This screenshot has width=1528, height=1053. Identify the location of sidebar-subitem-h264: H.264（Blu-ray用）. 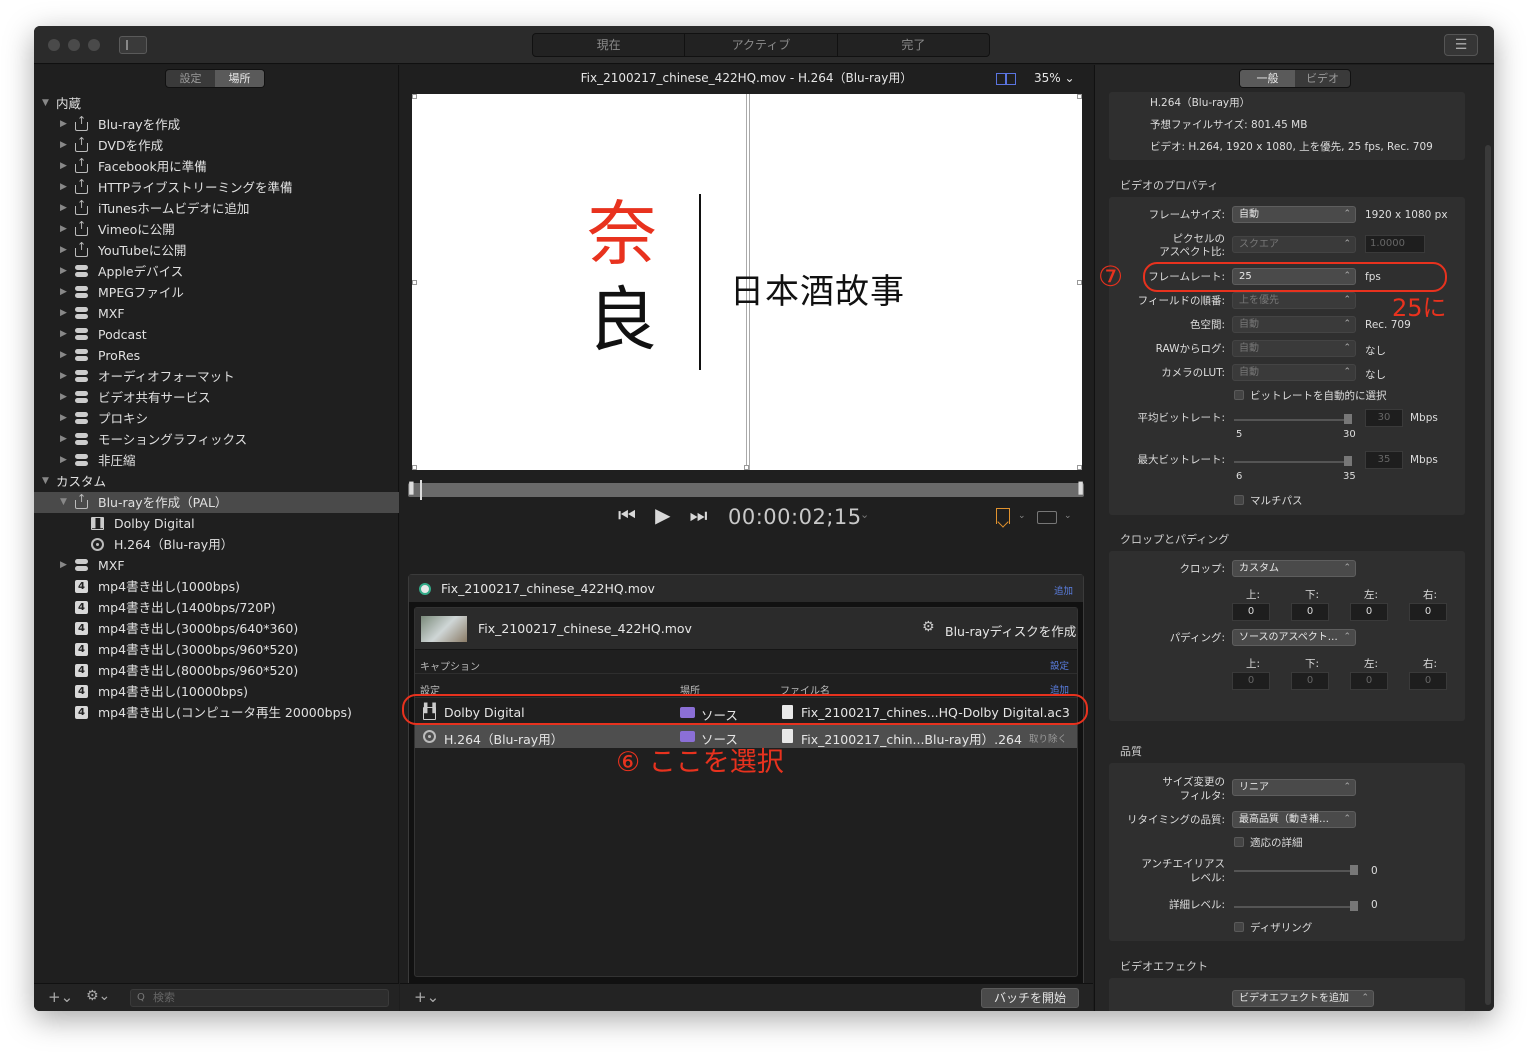
(216, 544).